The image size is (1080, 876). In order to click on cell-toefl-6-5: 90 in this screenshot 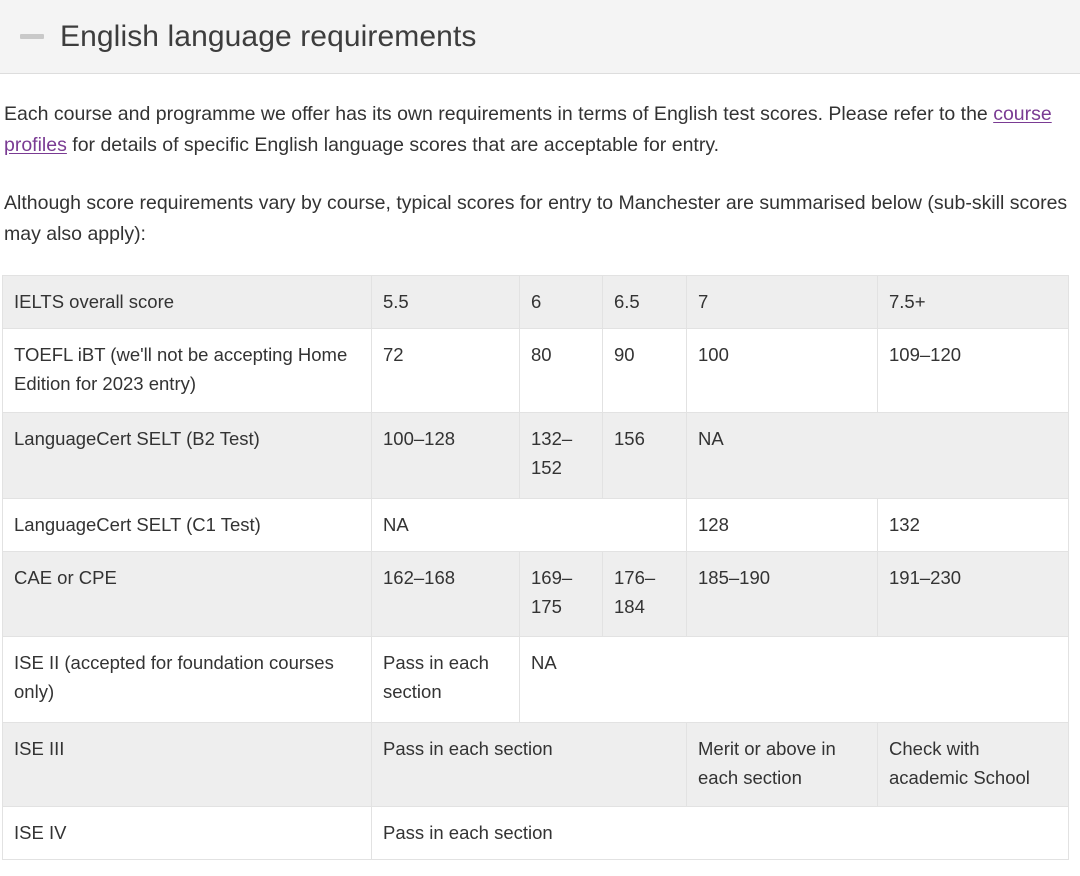, I will do `click(644, 370)`.